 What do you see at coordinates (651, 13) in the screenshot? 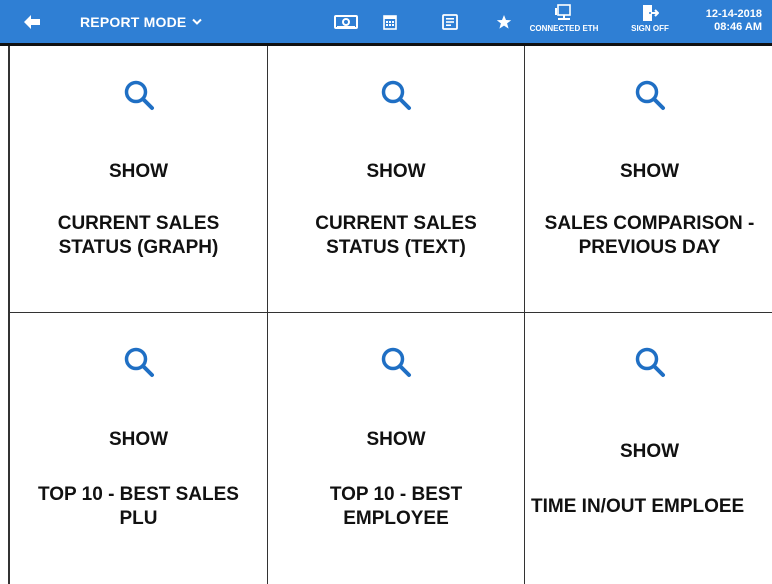
I see `exit-door-icon` at bounding box center [651, 13].